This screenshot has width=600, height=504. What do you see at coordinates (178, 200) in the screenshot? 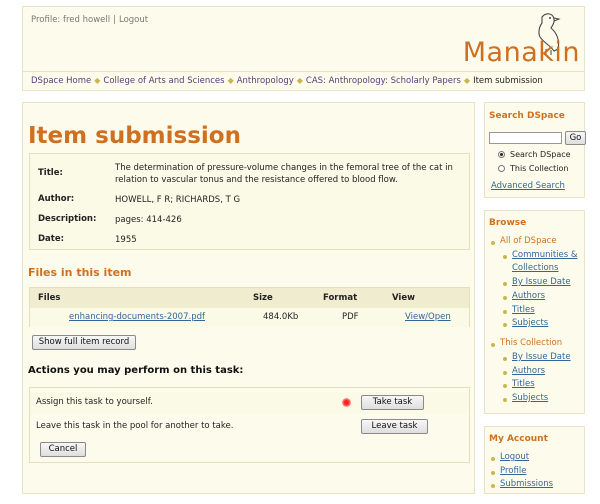
I see `metadata-value: HOWELL, F R; RICHARDS, T G` at bounding box center [178, 200].